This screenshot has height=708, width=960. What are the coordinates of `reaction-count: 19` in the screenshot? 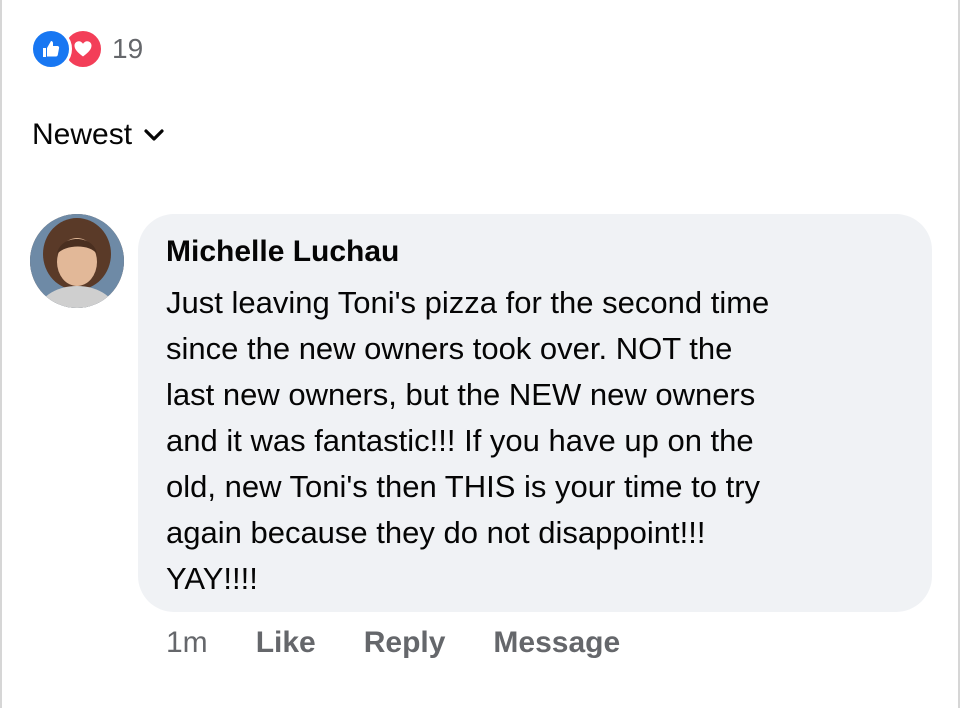 It's located at (128, 48).